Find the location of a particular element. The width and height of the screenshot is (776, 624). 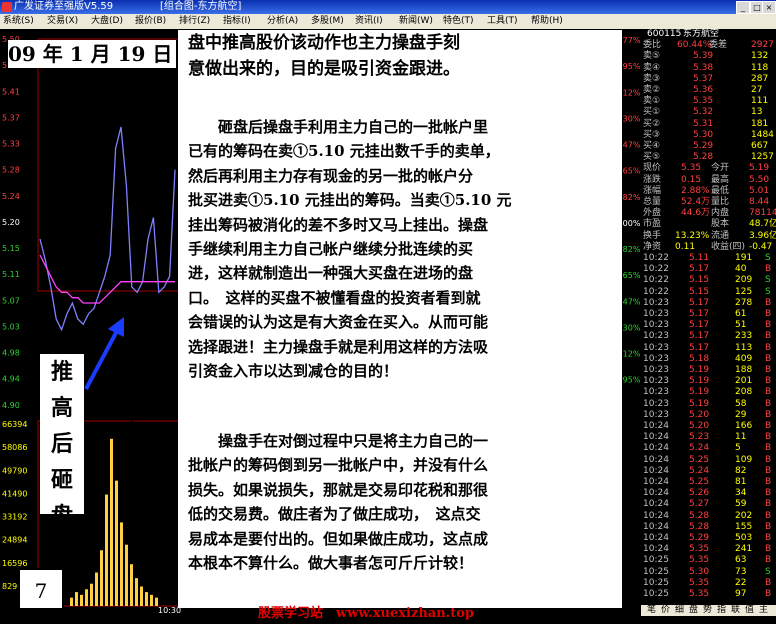

tick-volume: 40 is located at coordinates (741, 269).